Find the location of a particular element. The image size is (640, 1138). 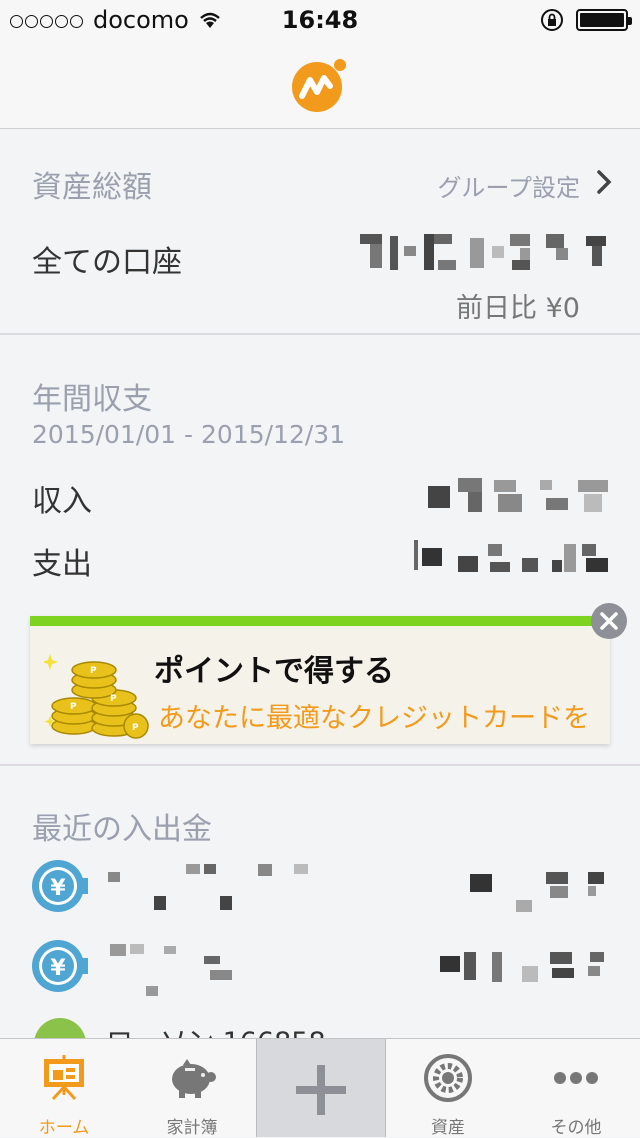

assets-title: 資産総額 is located at coordinates (92, 187).